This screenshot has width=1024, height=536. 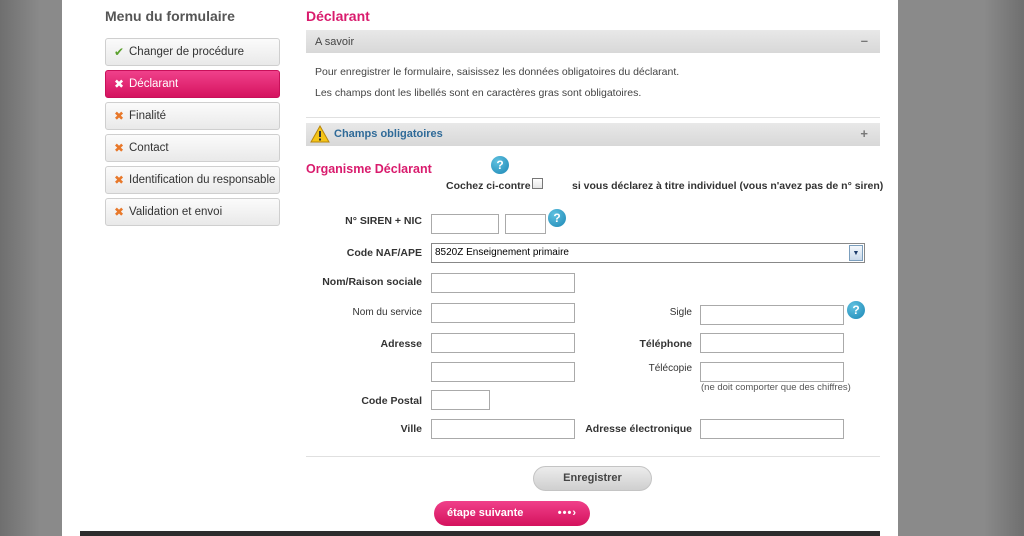 I want to click on arrow-right-icon: •••›, so click(x=567, y=513).